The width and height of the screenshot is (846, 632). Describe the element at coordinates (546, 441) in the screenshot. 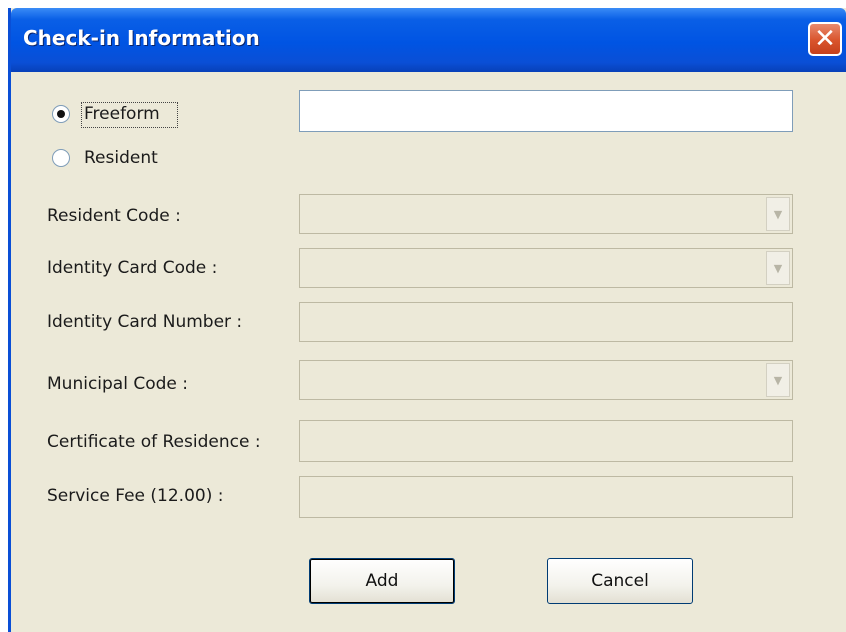

I see `certificate-of-residence-input` at that location.